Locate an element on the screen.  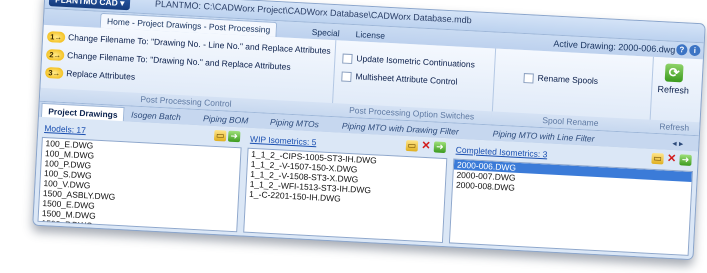
step-2-icon: 2→ is located at coordinates (55, 55).